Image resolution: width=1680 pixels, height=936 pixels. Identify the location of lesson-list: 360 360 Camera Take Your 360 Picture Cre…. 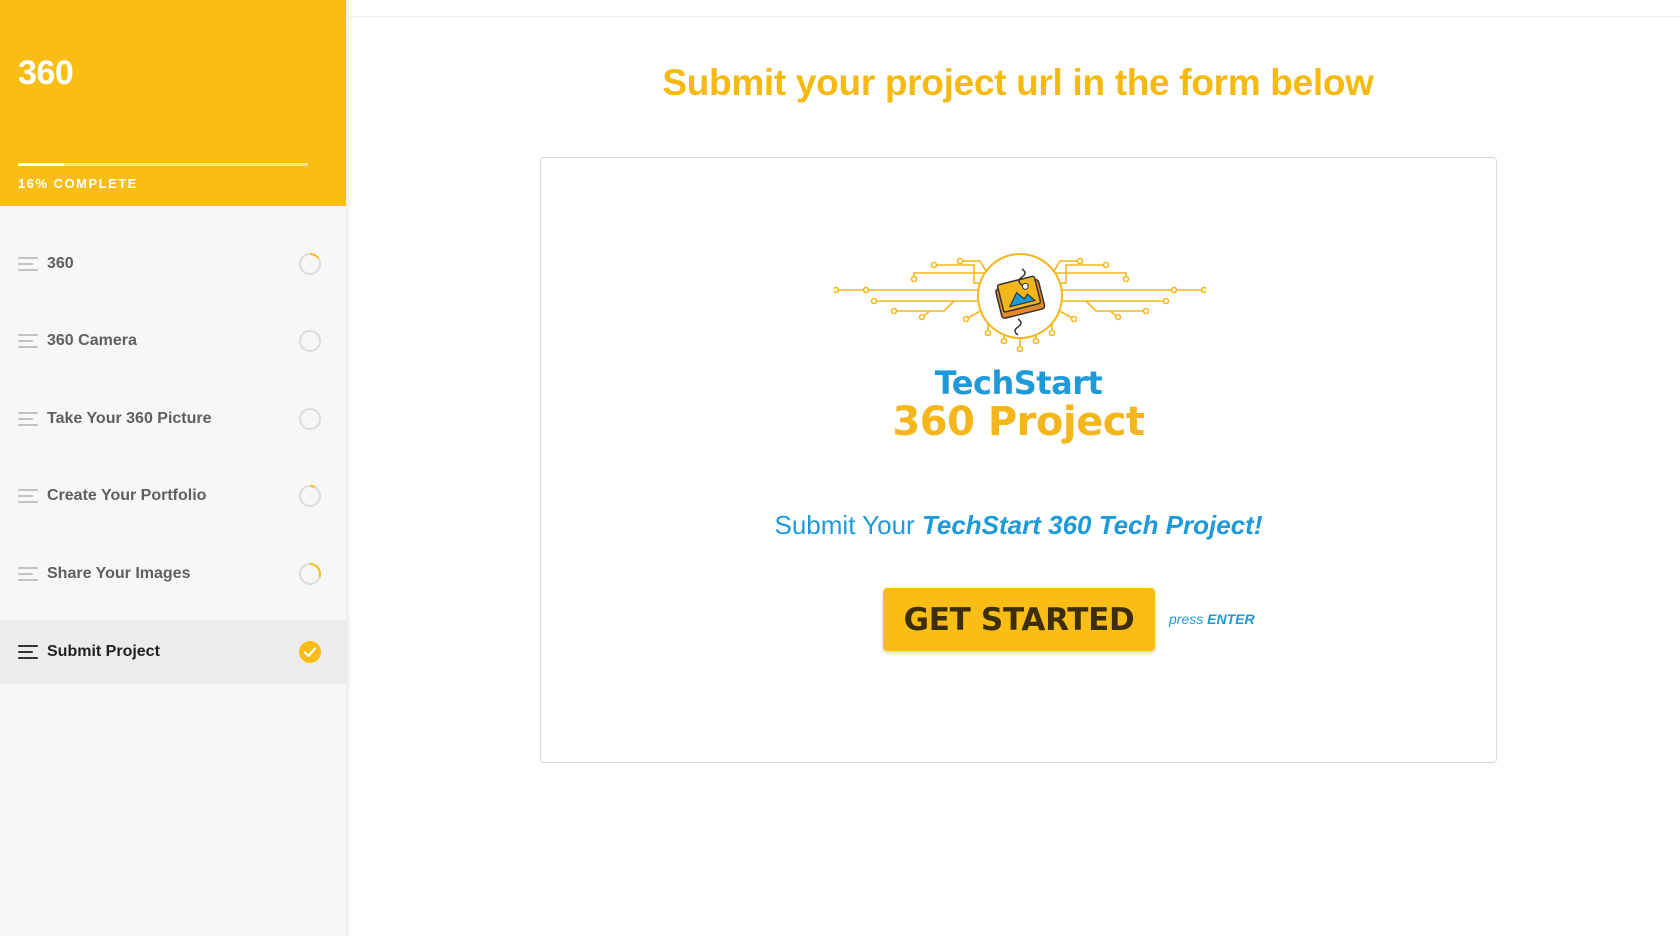
(173, 454).